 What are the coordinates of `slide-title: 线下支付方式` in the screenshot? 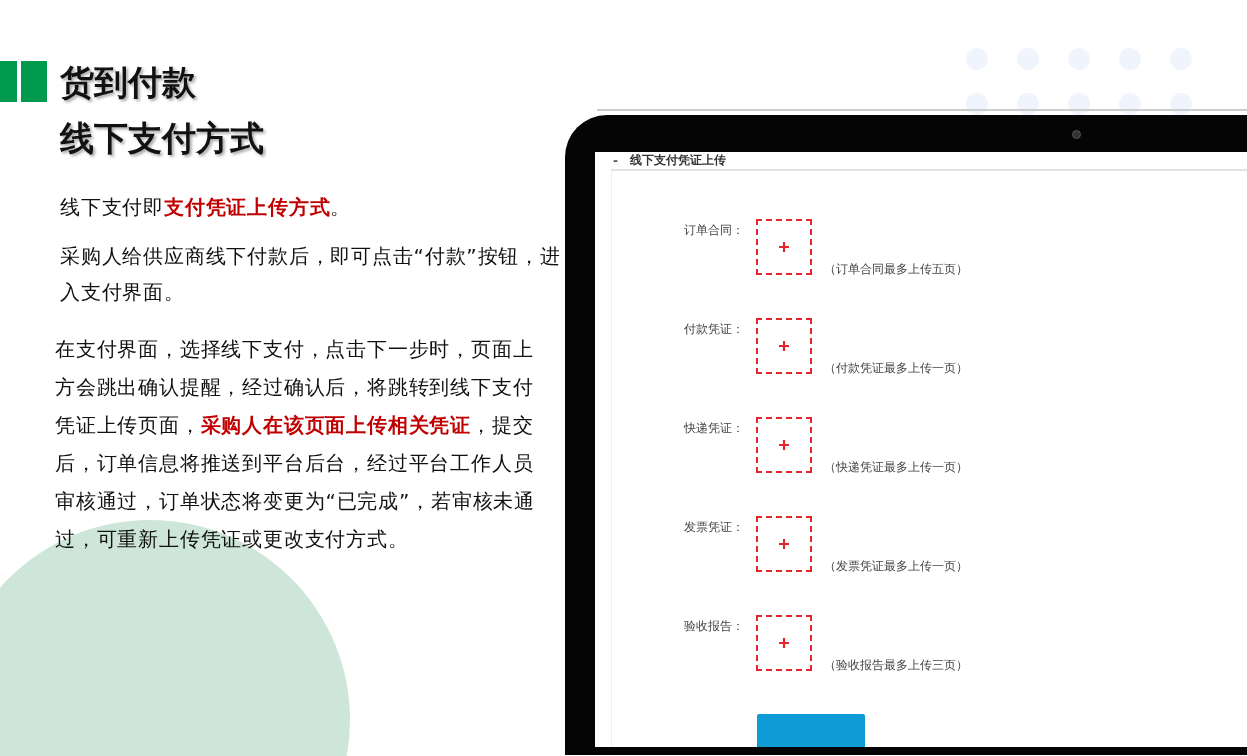 It's located at (162, 138).